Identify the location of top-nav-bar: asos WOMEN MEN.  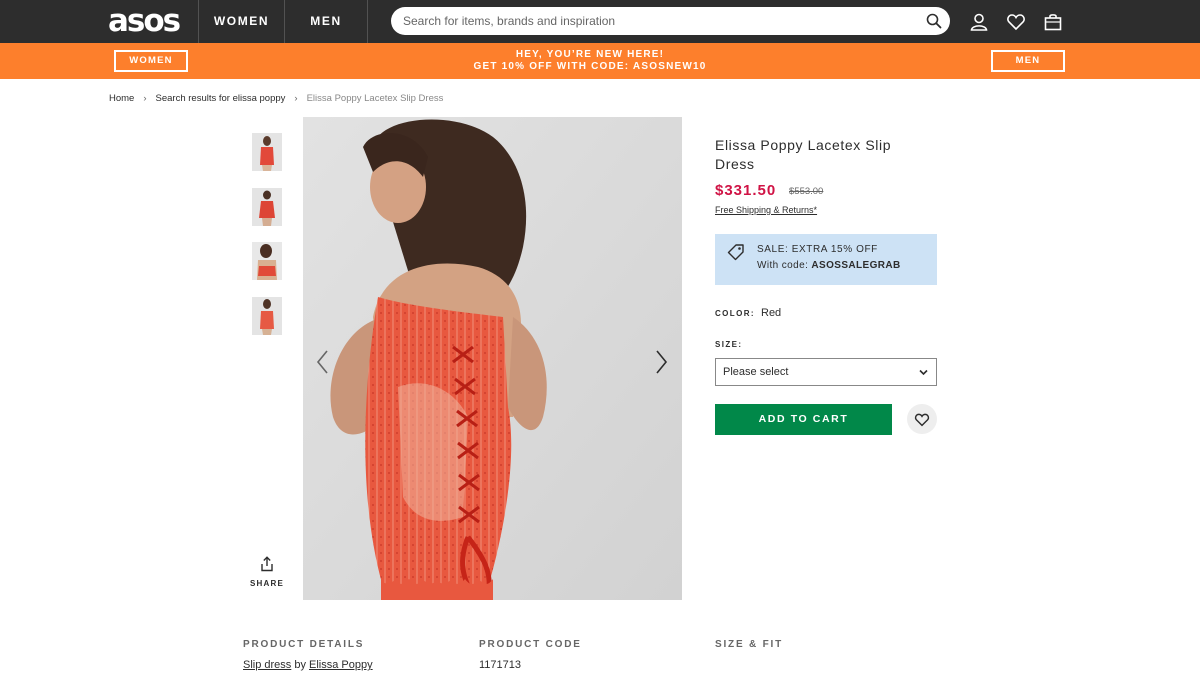
(600, 21).